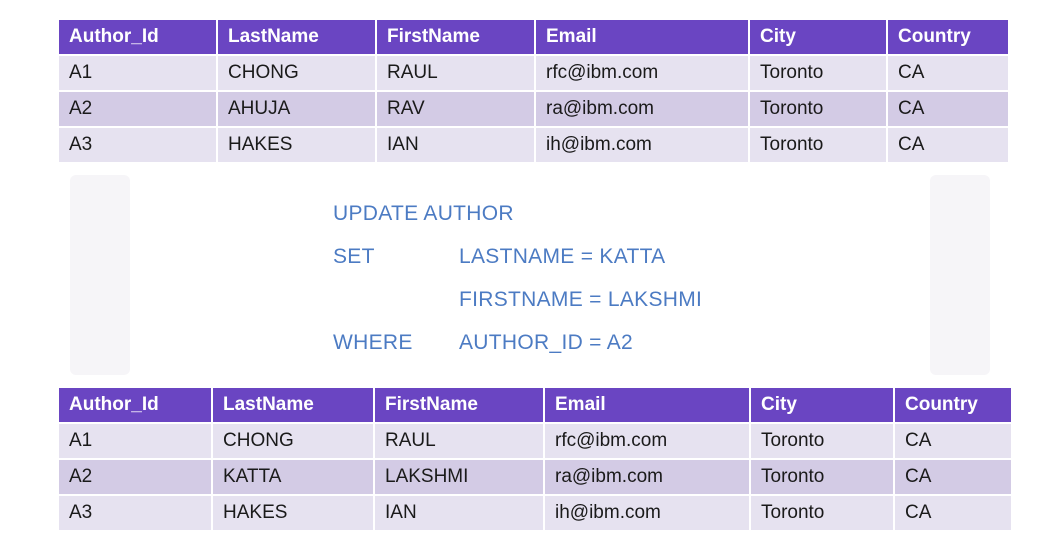 The height and width of the screenshot is (547, 1058). I want to click on sql-set-keyword: SET, so click(354, 256).